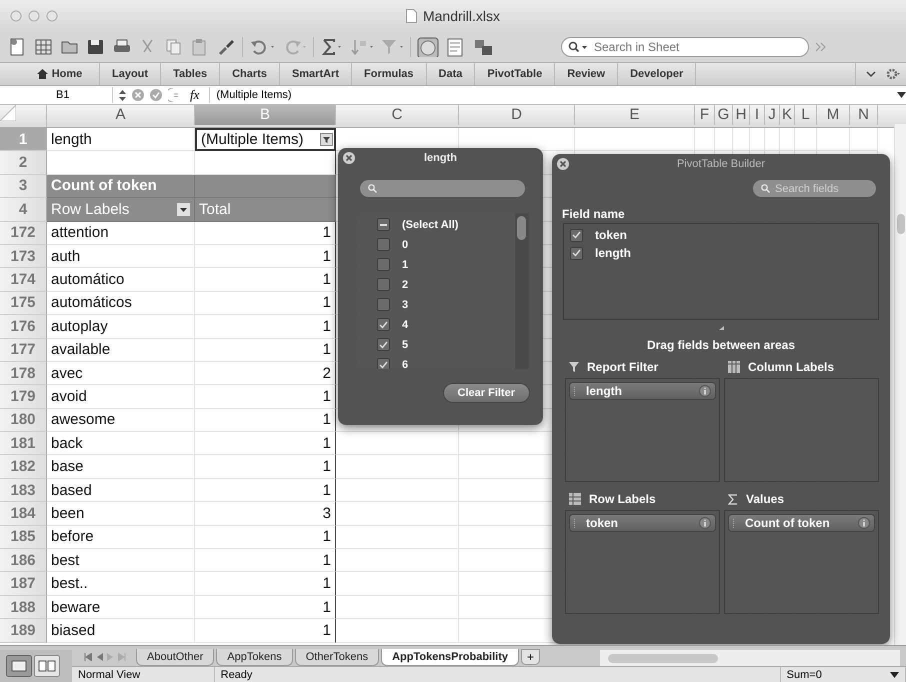  Describe the element at coordinates (642, 430) in the screenshot. I see `drop-area: length` at that location.